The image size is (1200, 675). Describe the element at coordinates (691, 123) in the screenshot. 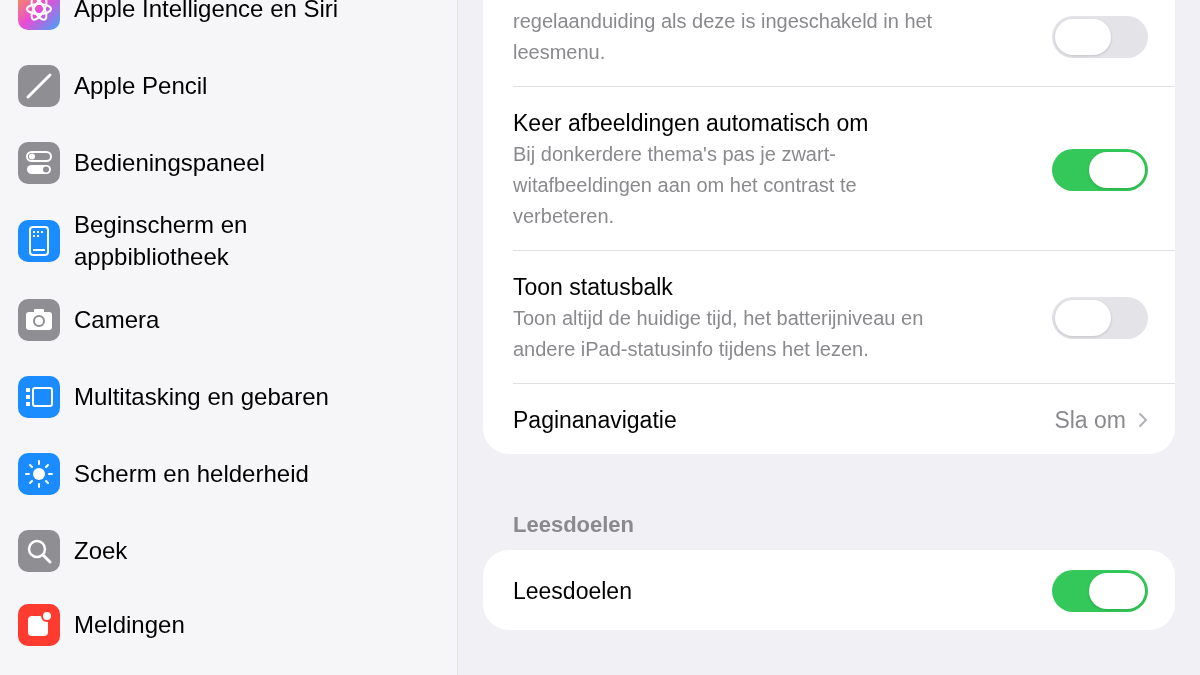

I see `setting-title: Keer afbeeldingen automatisch om` at that location.